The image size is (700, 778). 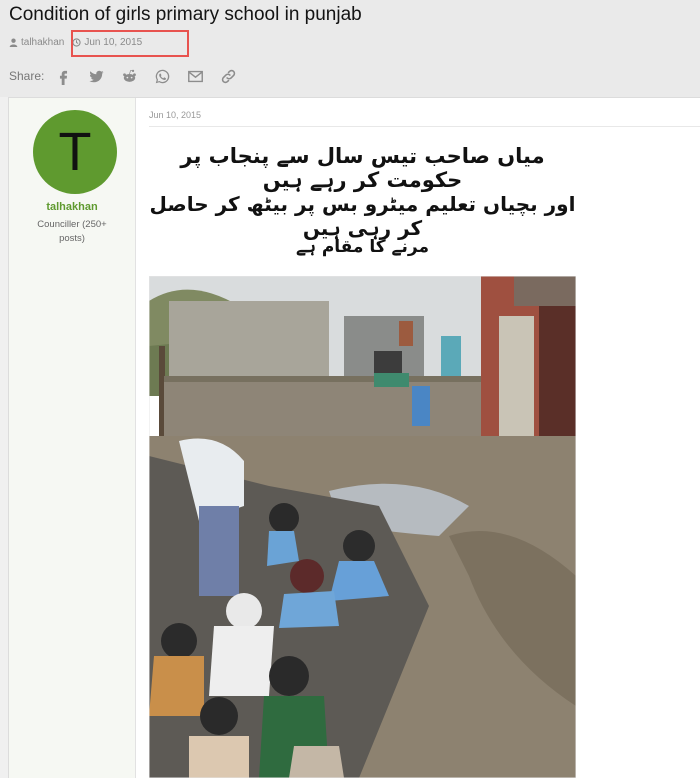 What do you see at coordinates (13, 42) in the screenshot?
I see `user-icon` at bounding box center [13, 42].